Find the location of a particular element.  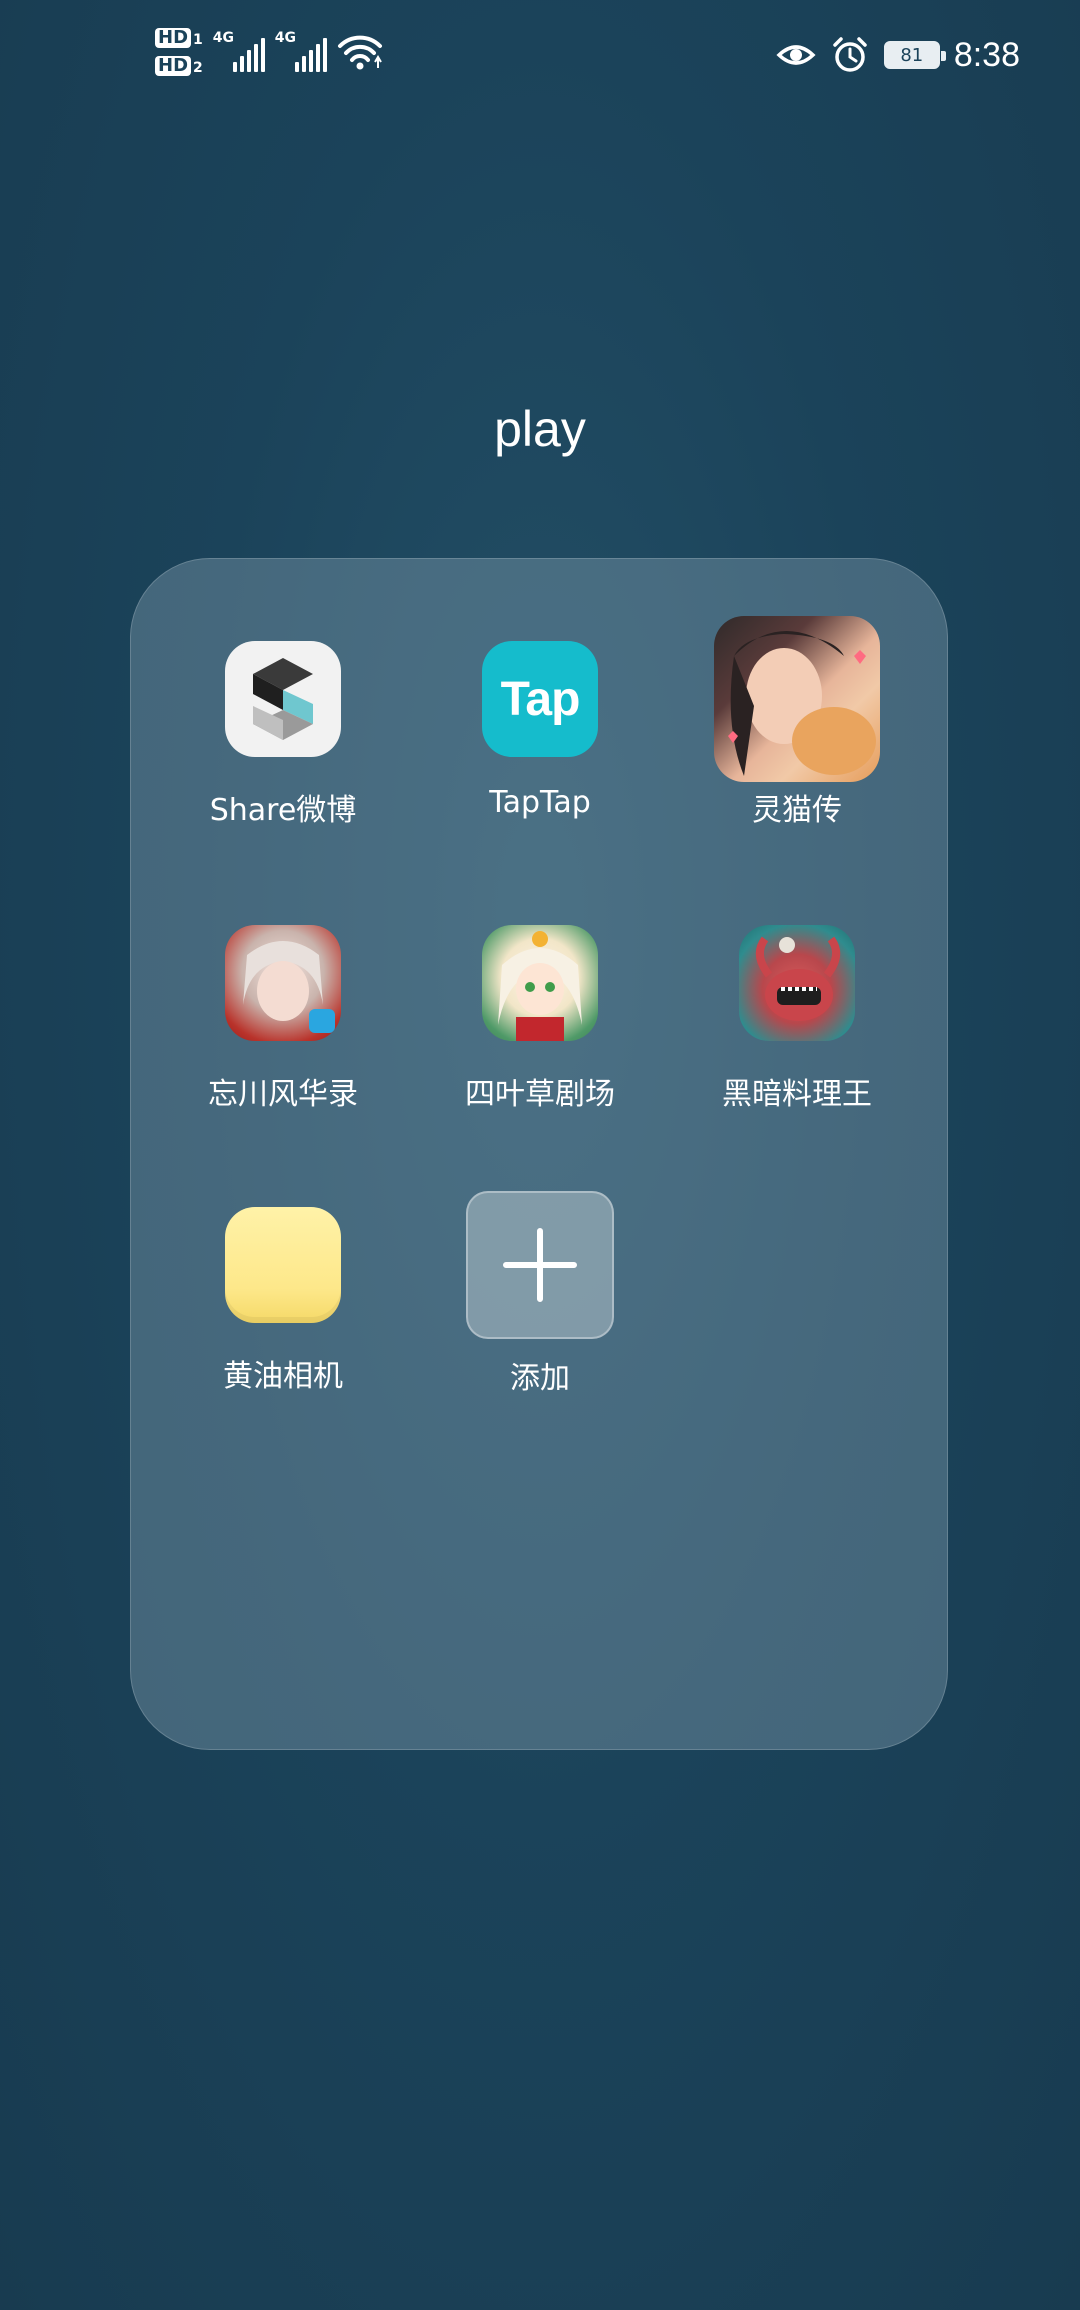

app-label: 忘川风华录 is located at coordinates (283, 1094).